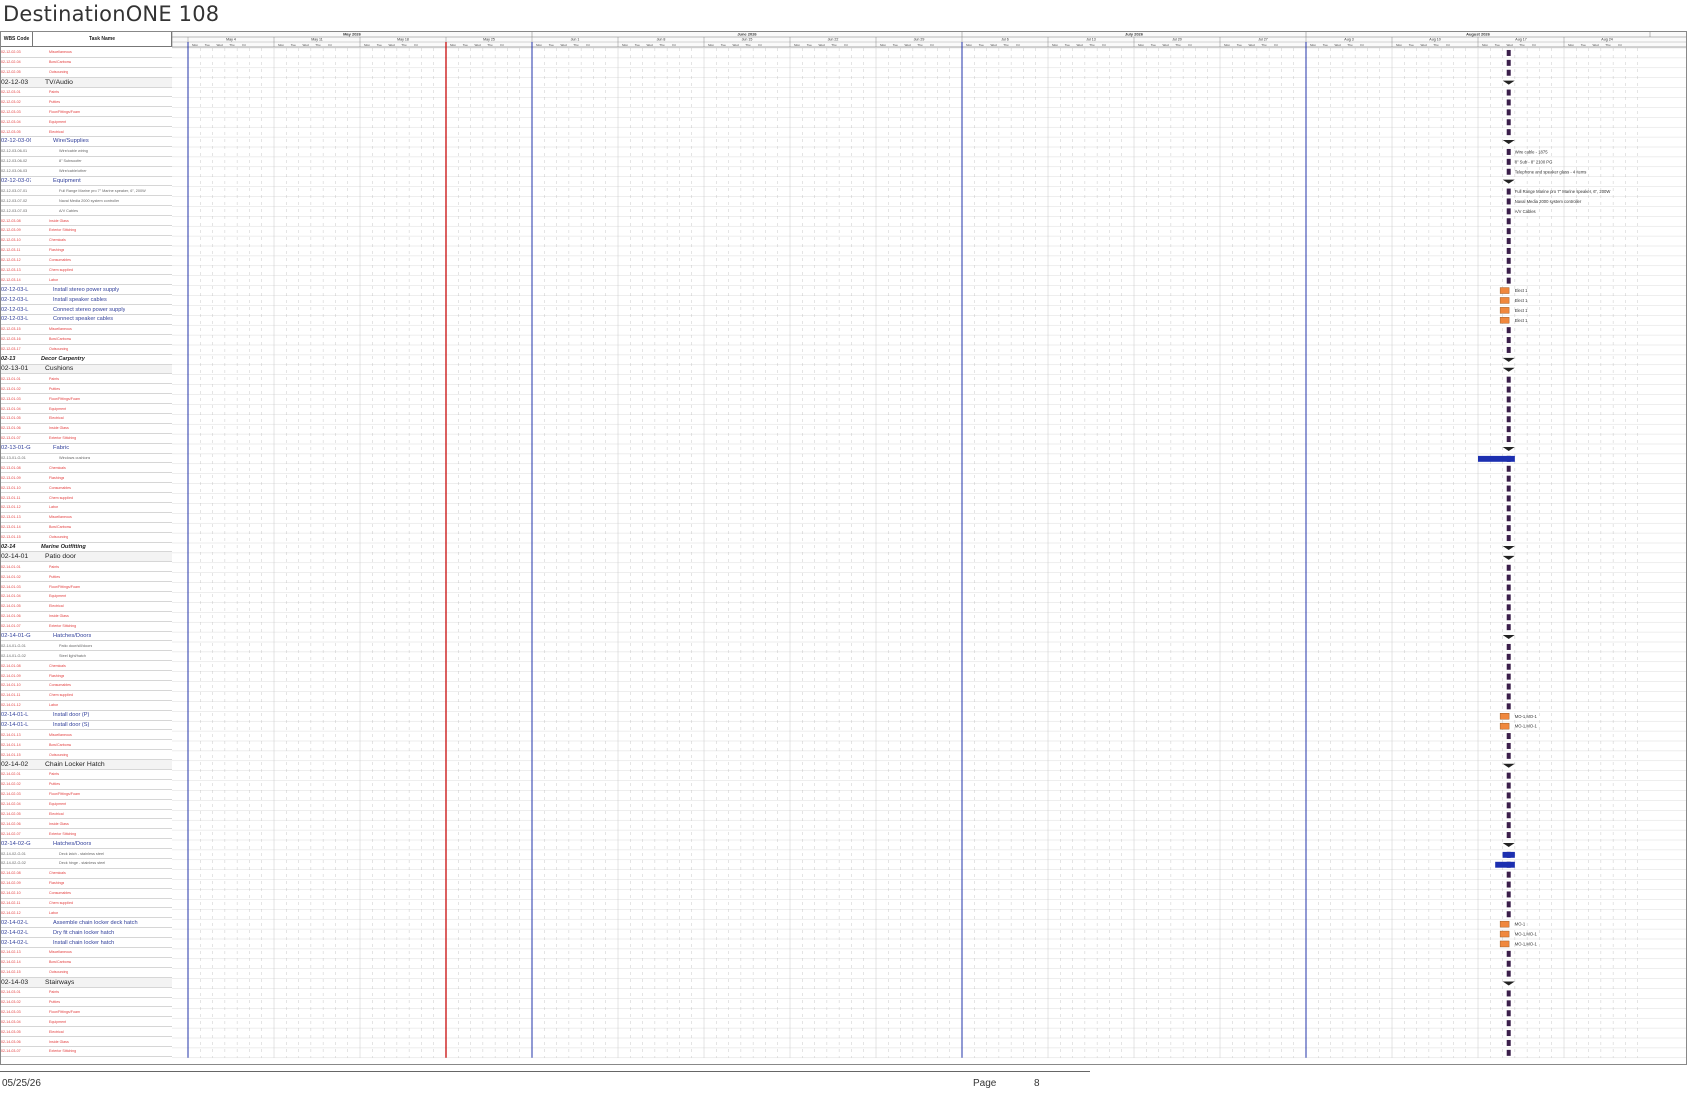 The width and height of the screenshot is (1687, 1097). What do you see at coordinates (86, 211) in the screenshot?
I see `task-row: 02-12-03-07-03 A/V Cables` at bounding box center [86, 211].